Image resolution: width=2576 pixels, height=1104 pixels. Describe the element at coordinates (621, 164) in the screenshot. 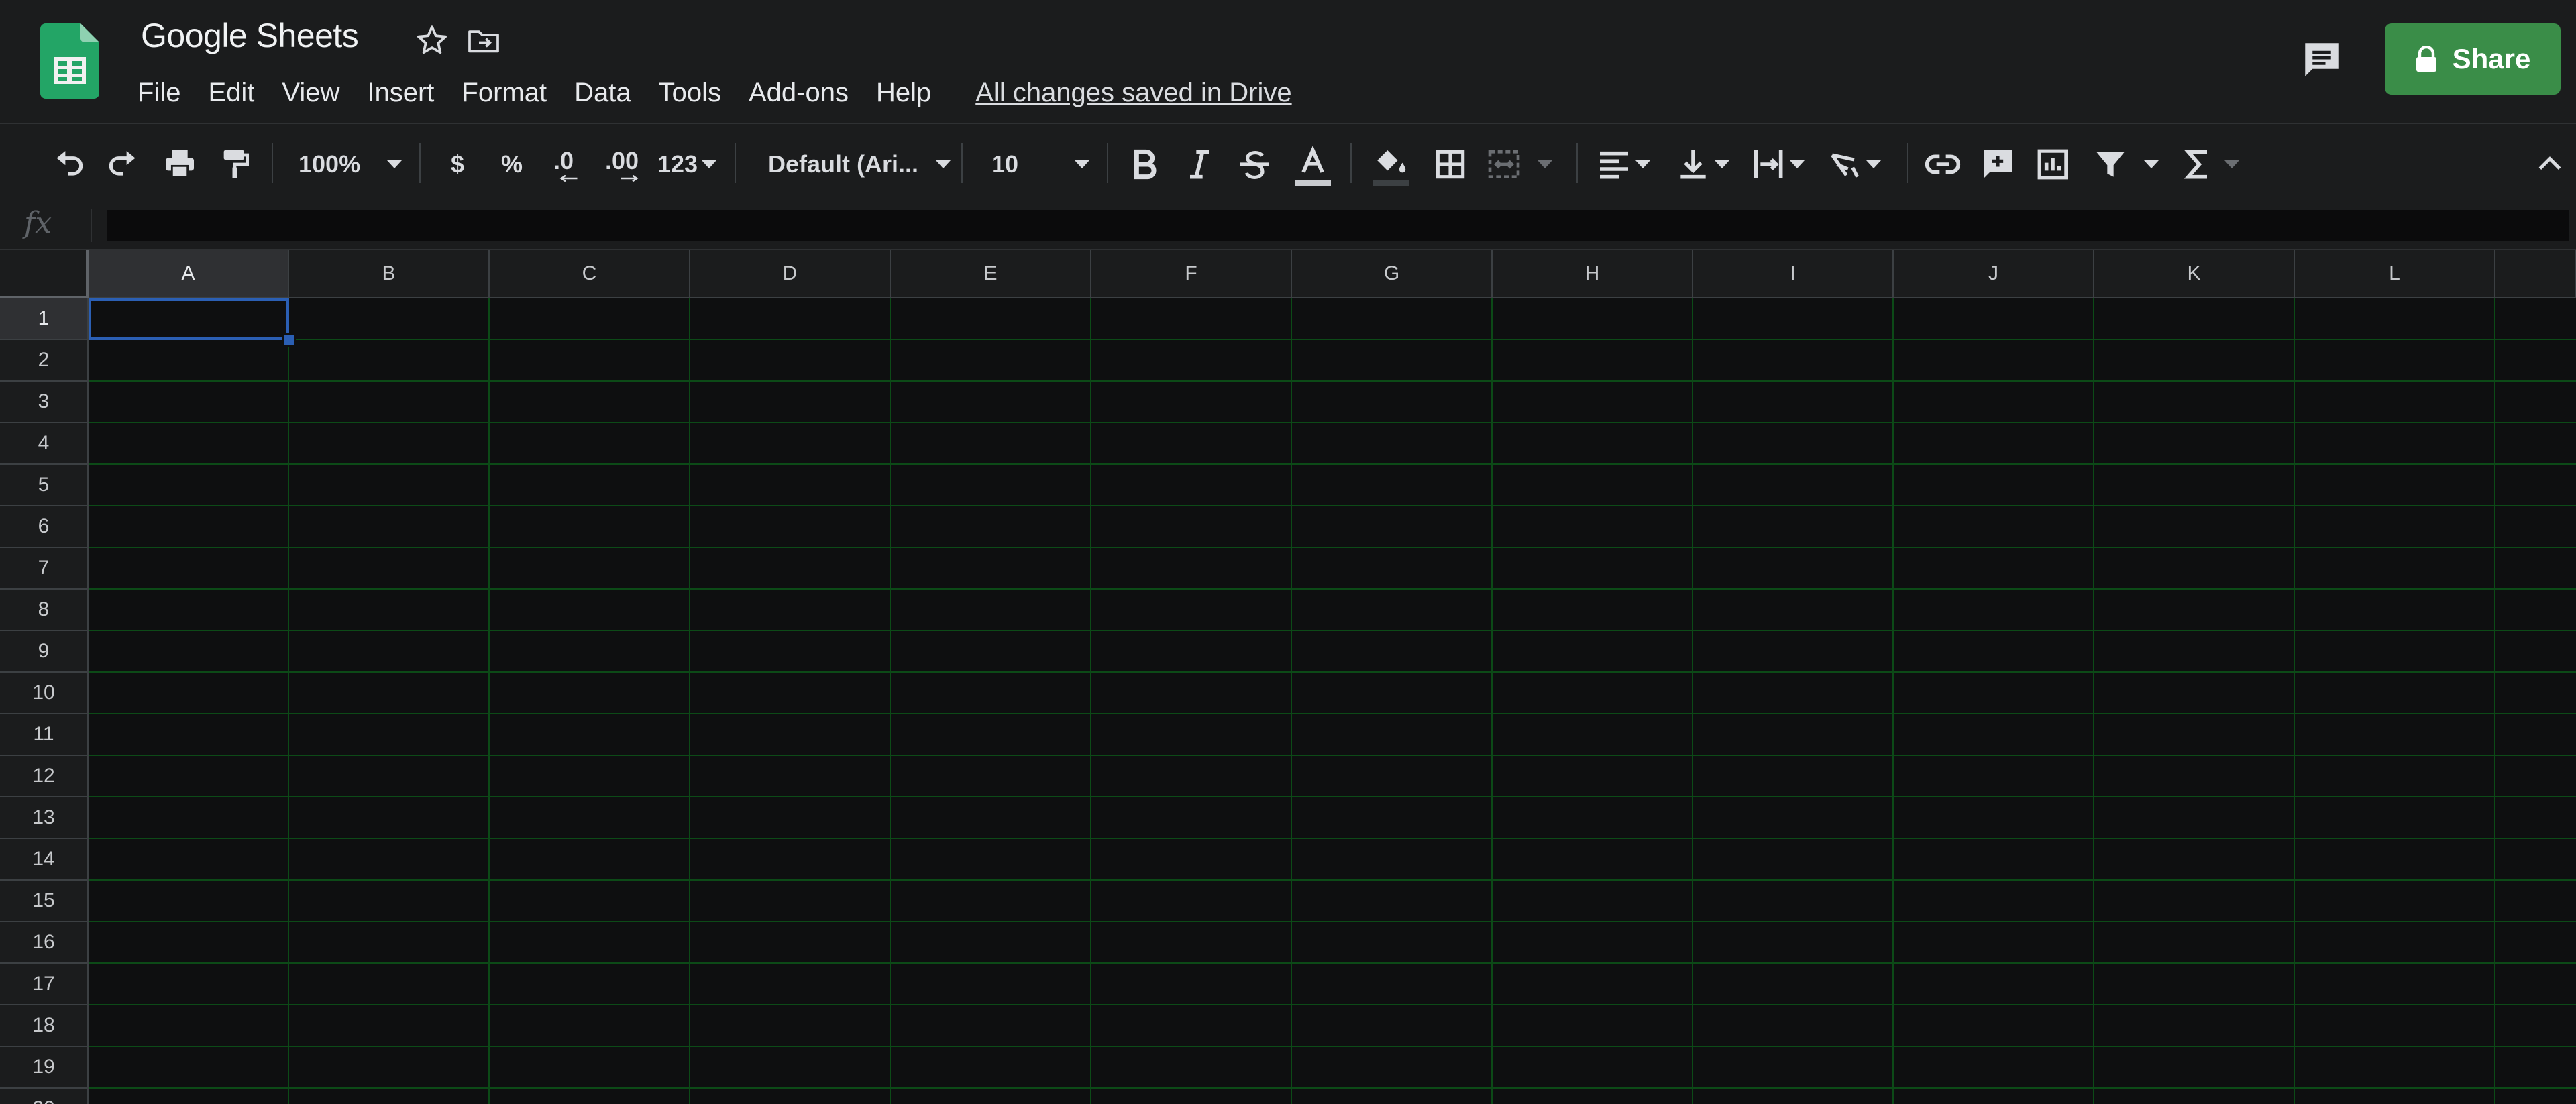

I see `increase-decimal-button: .00` at that location.